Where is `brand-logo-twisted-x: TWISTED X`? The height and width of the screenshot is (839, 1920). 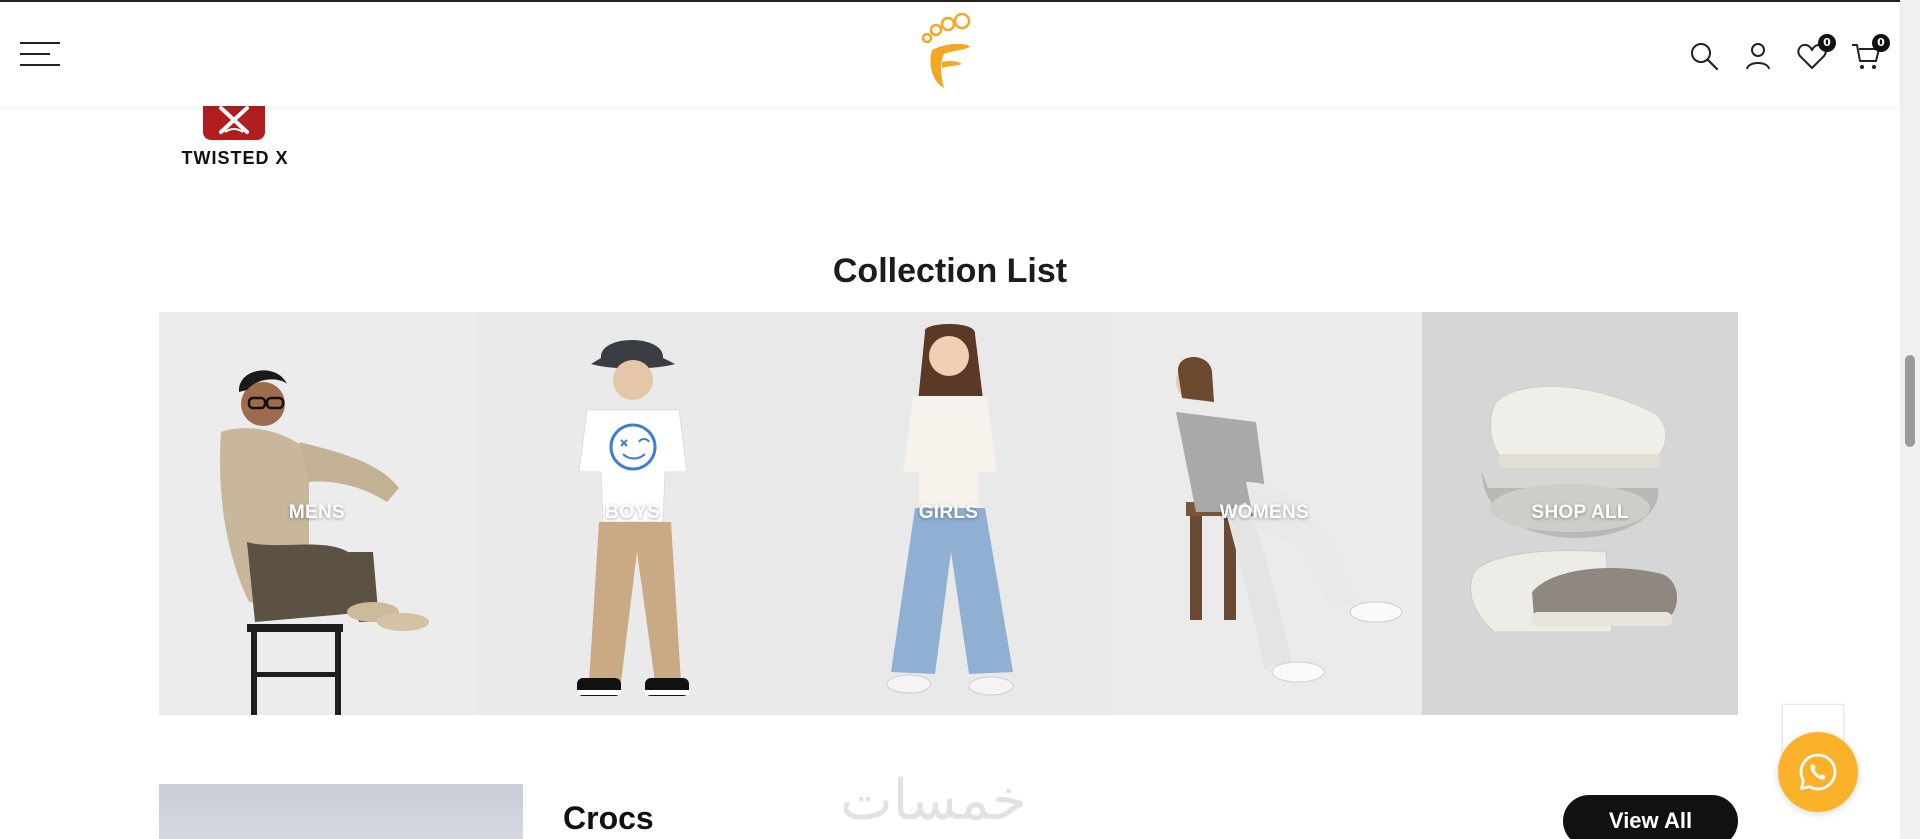 brand-logo-twisted-x: TWISTED X is located at coordinates (235, 134).